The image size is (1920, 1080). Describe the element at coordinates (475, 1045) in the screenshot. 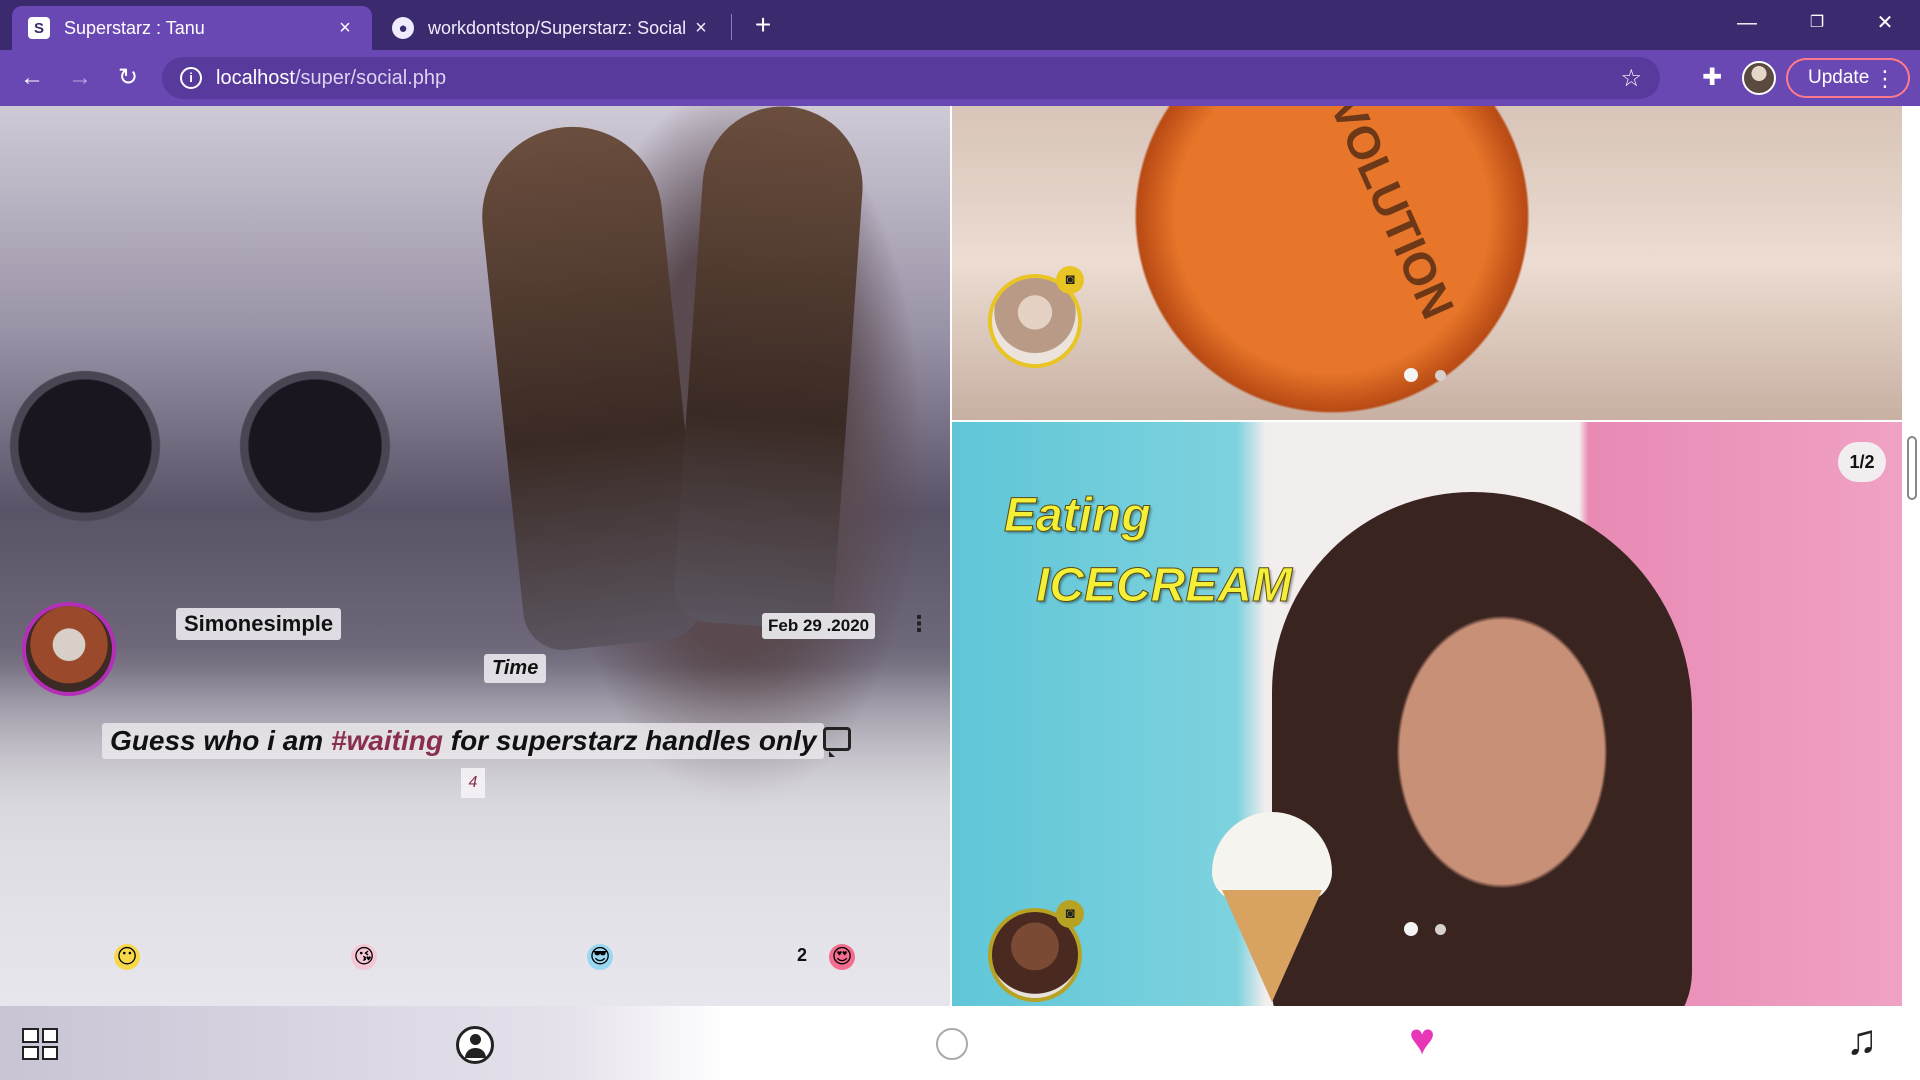

I see `user-icon` at that location.